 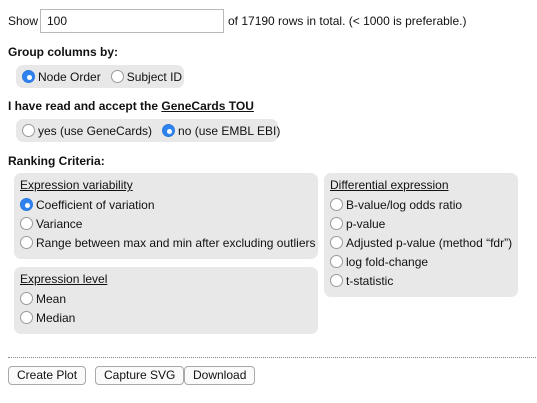 I want to click on group-by-node-order-option: Node Order, so click(x=61, y=77).